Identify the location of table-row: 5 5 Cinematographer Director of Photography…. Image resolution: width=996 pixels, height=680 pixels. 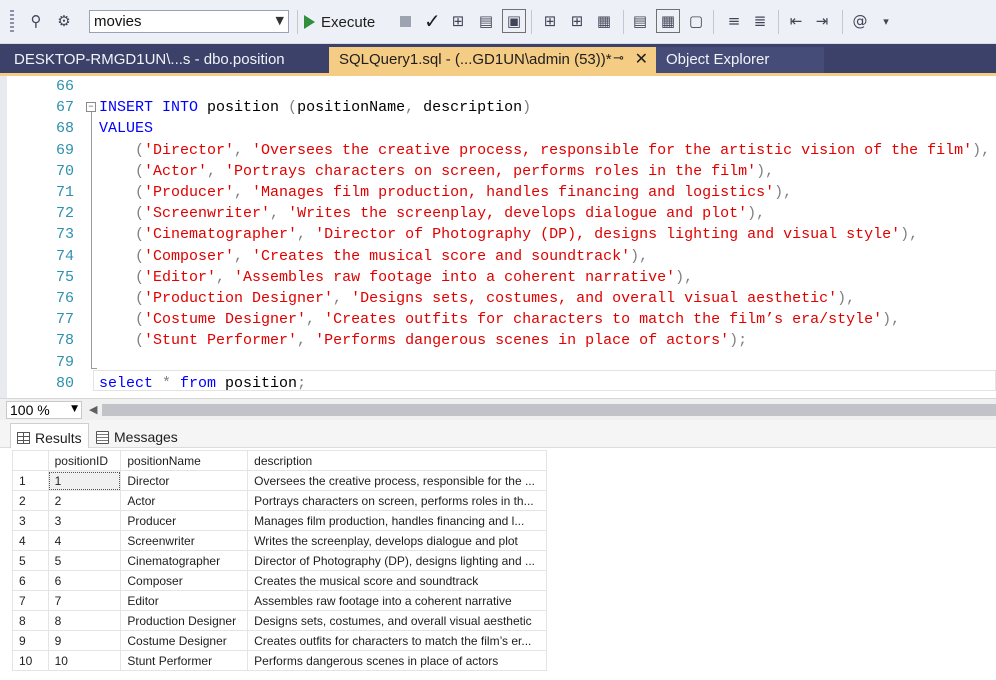
(279, 560).